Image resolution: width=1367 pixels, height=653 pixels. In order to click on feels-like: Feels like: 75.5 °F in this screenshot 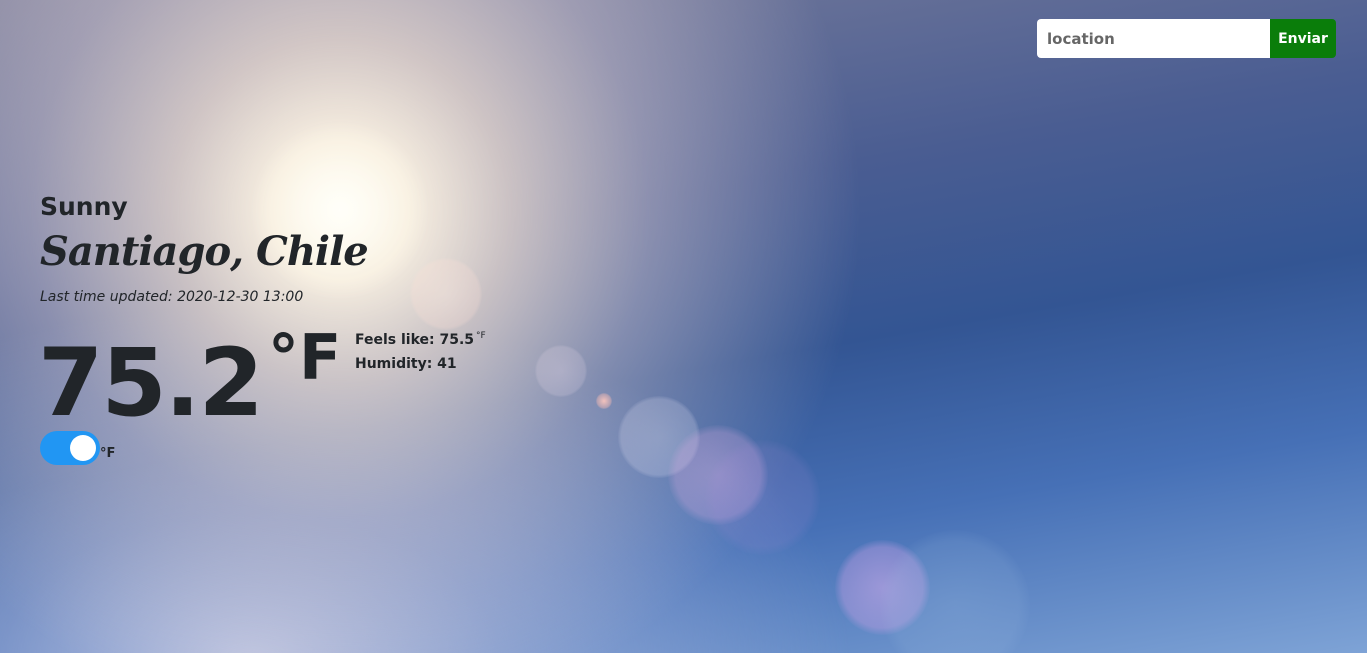, I will do `click(420, 340)`.